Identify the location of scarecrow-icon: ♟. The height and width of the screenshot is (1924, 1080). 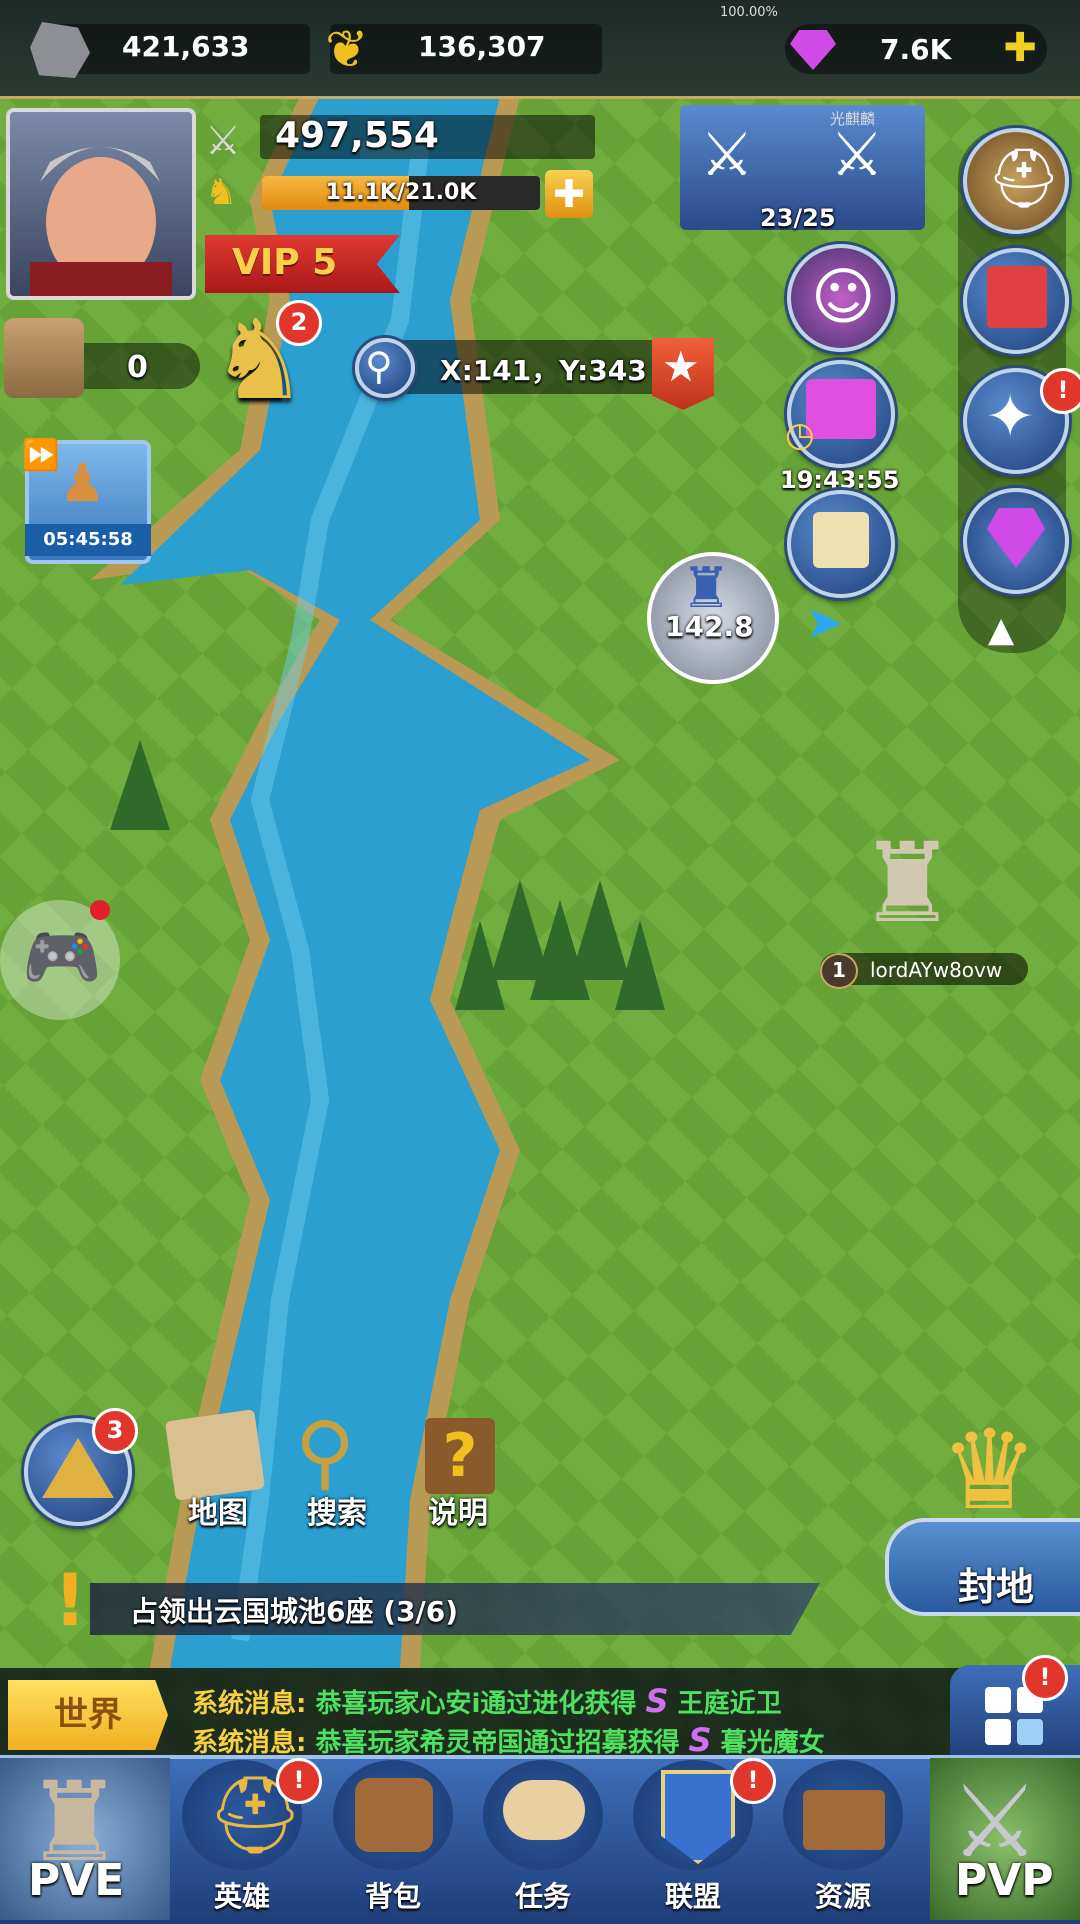
(82, 484).